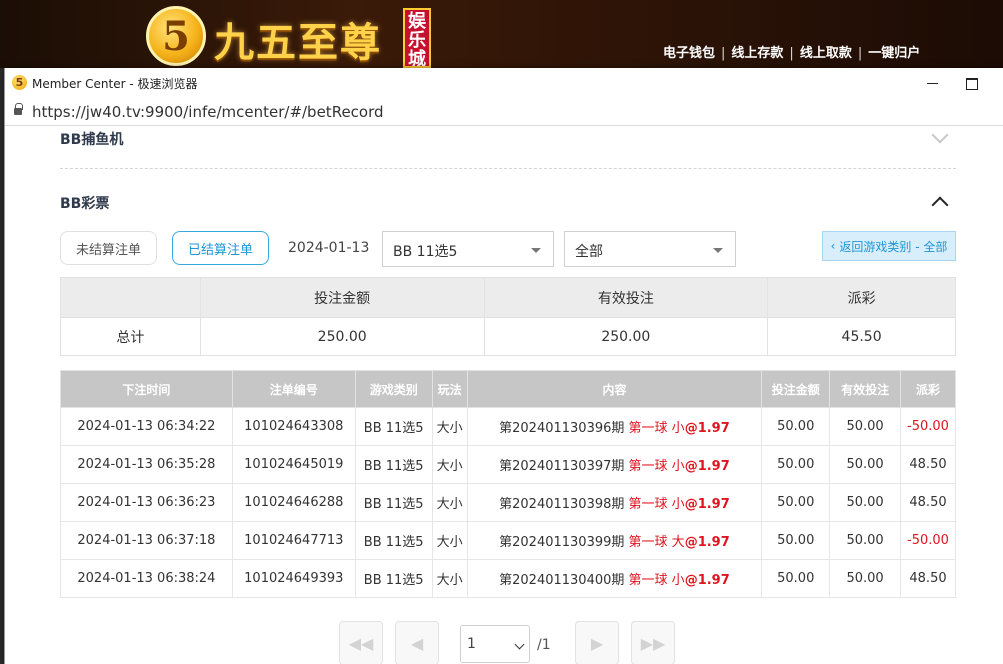 The width and height of the screenshot is (1003, 664). What do you see at coordinates (18, 109) in the screenshot?
I see `lock-icon` at bounding box center [18, 109].